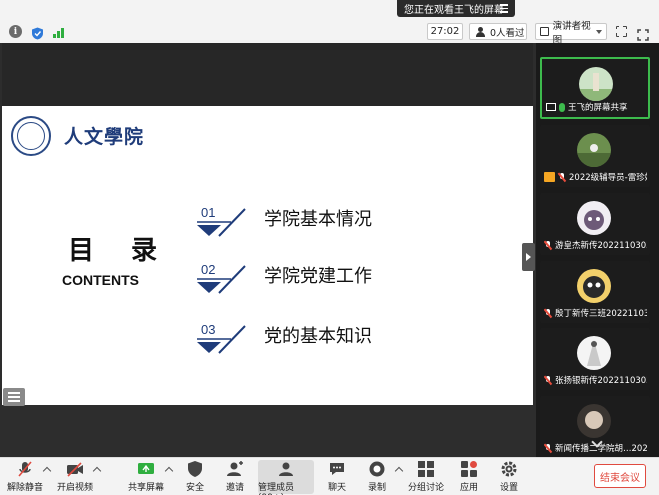 Image resolution: width=659 pixels, height=495 pixels. Describe the element at coordinates (208, 269) in the screenshot. I see `toc-number: 02` at that location.